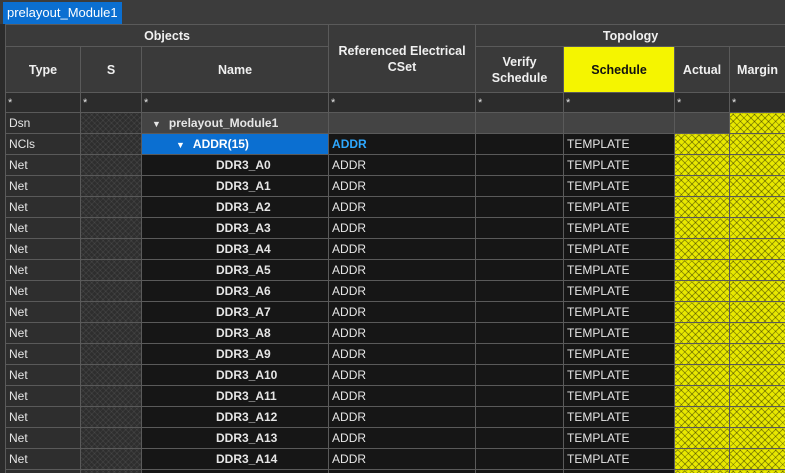 Image resolution: width=785 pixels, height=473 pixels. Describe the element at coordinates (235, 207) in the screenshot. I see `name-cell: DDR3_A2` at that location.